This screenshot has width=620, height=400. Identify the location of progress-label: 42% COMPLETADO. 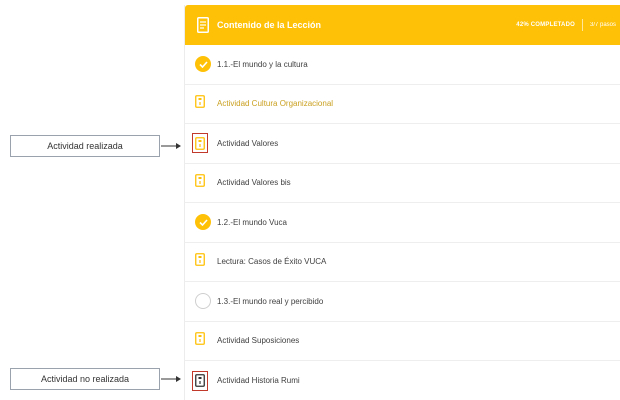
(545, 25).